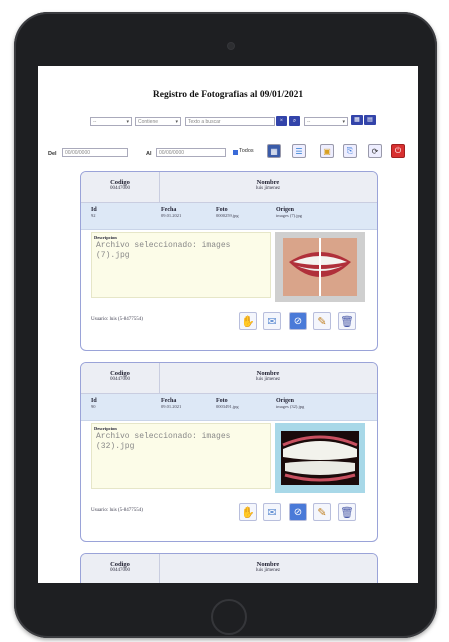 The width and height of the screenshot is (449, 642). I want to click on order-select: -- ▾, so click(326, 121).